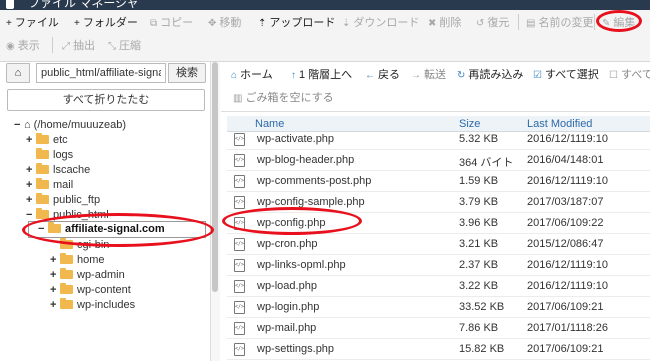 Image resolution: width=650 pixels, height=361 pixels. What do you see at coordinates (283, 98) in the screenshot?
I see `empty-trash-button: ▥ ごみ箱を空にする` at bounding box center [283, 98].